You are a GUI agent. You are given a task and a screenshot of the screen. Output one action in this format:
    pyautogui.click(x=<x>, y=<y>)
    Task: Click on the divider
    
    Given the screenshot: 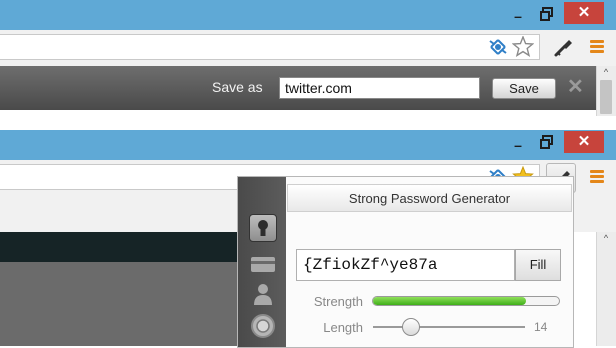 What is the action you would take?
    pyautogui.click(x=308, y=123)
    